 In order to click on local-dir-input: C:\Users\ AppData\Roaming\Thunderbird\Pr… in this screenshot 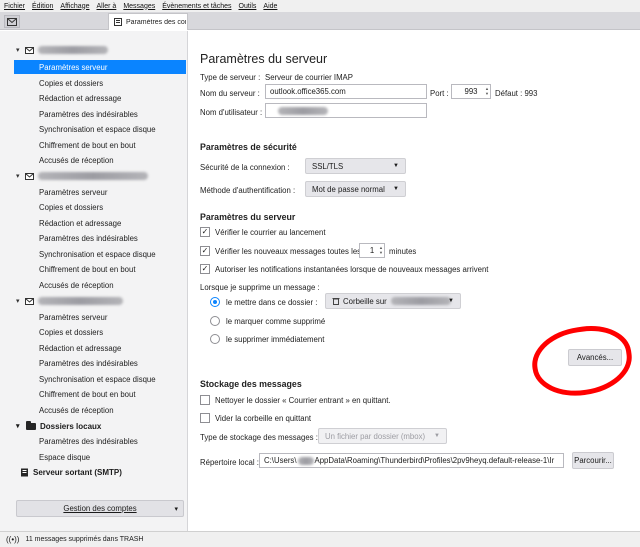, I will do `click(411, 460)`.